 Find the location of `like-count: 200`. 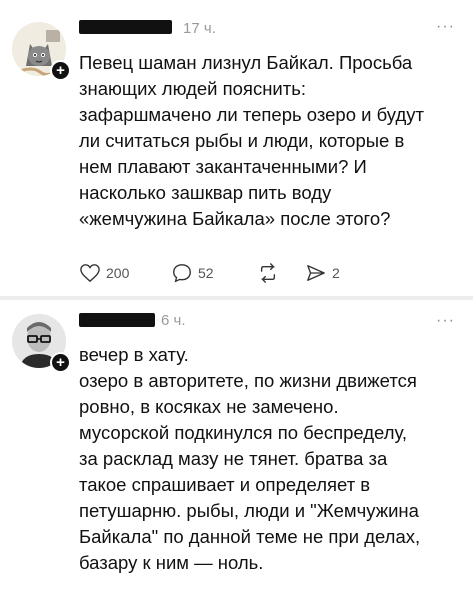

like-count: 200 is located at coordinates (118, 273).